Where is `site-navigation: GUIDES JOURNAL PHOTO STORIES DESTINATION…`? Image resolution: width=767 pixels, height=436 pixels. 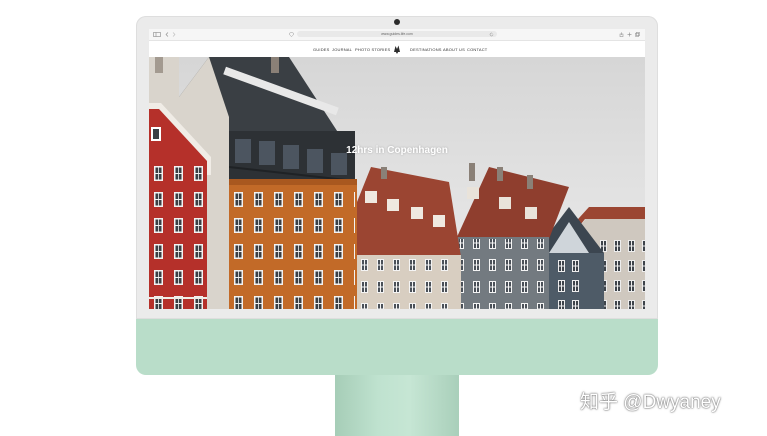 site-navigation: GUIDES JOURNAL PHOTO STORIES DESTINATION… is located at coordinates (397, 49).